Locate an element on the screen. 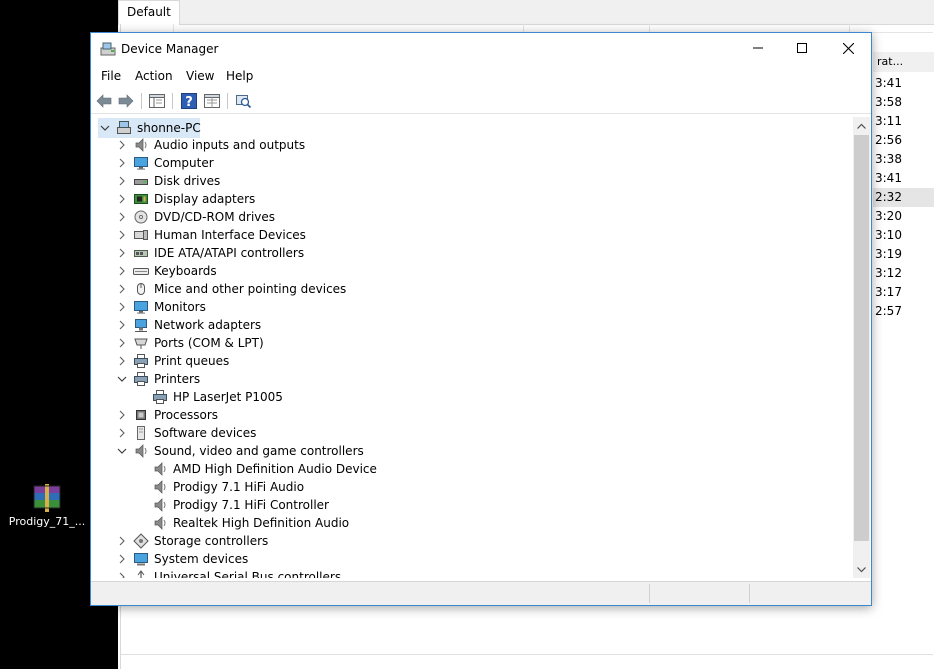  tree-item-label: Display adapters is located at coordinates (205, 199).